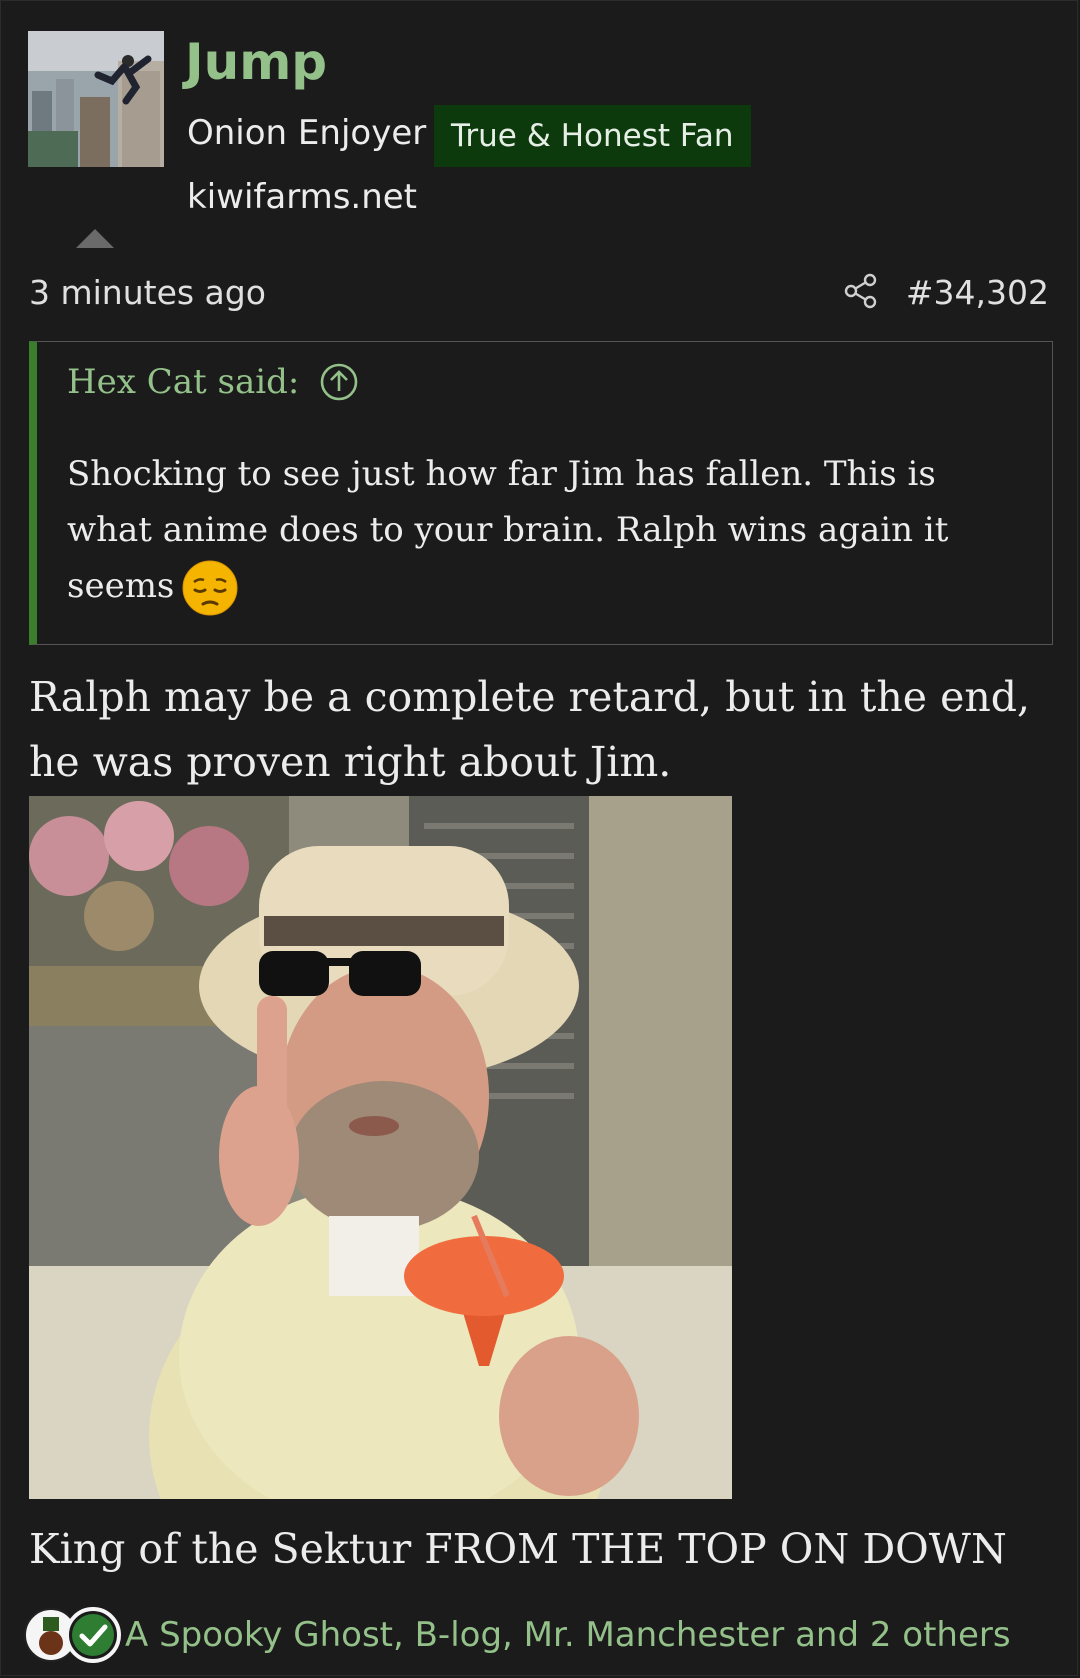 Image resolution: width=1080 pixels, height=1678 pixels. What do you see at coordinates (518, 1549) in the screenshot?
I see `user-signature: King of the Sektur FROM THE TOP ON DOWN` at bounding box center [518, 1549].